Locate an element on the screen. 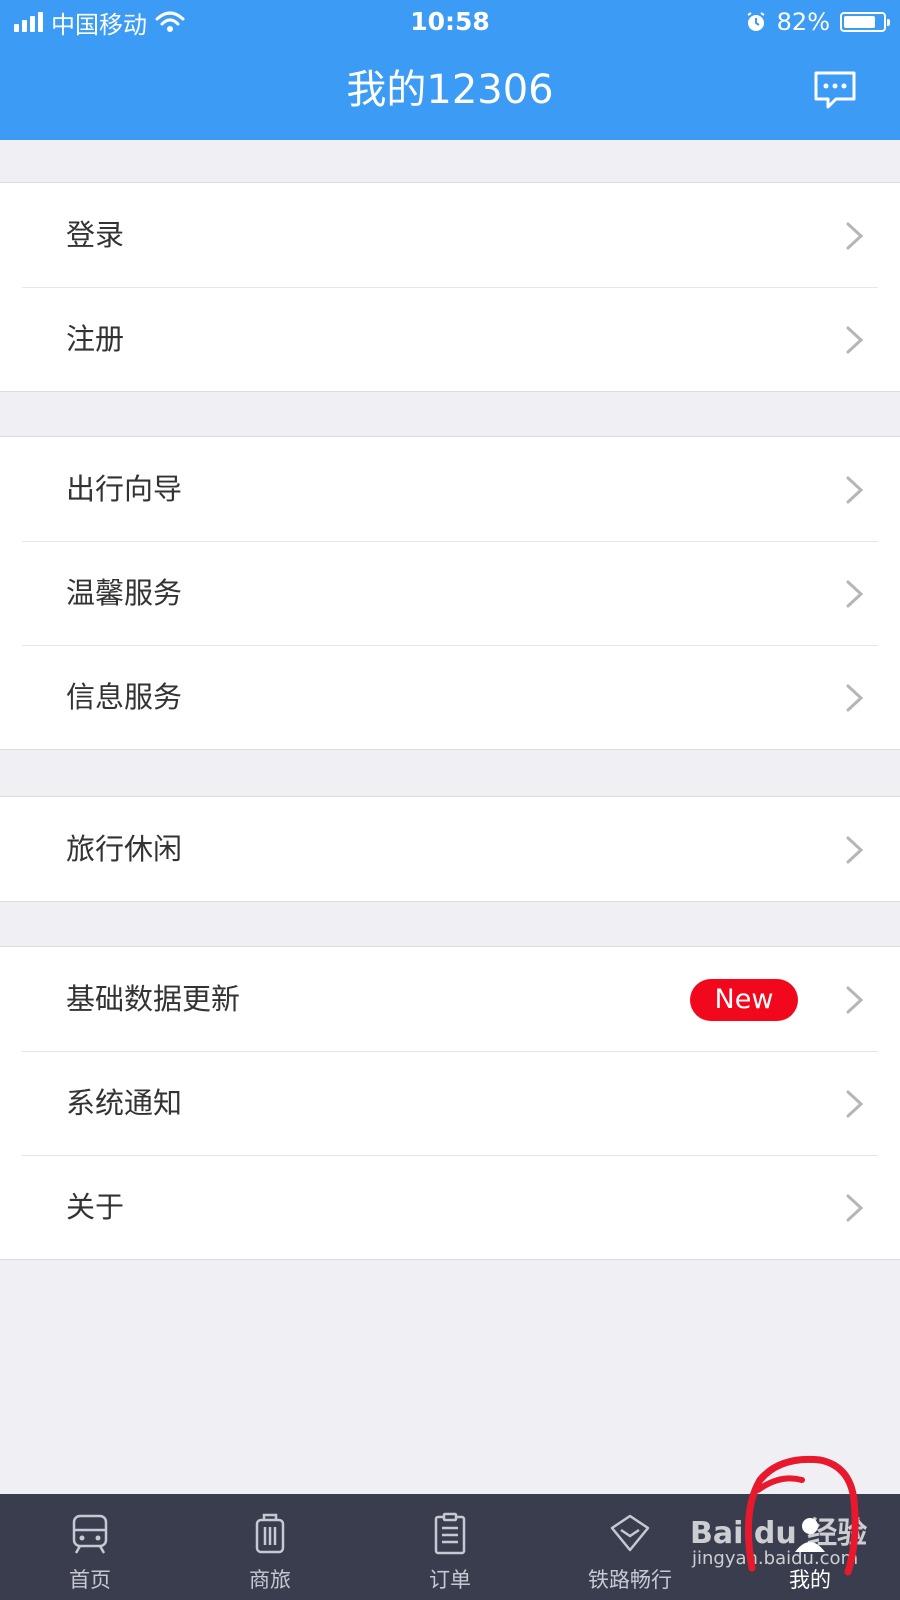  alarm-icon is located at coordinates (756, 21).